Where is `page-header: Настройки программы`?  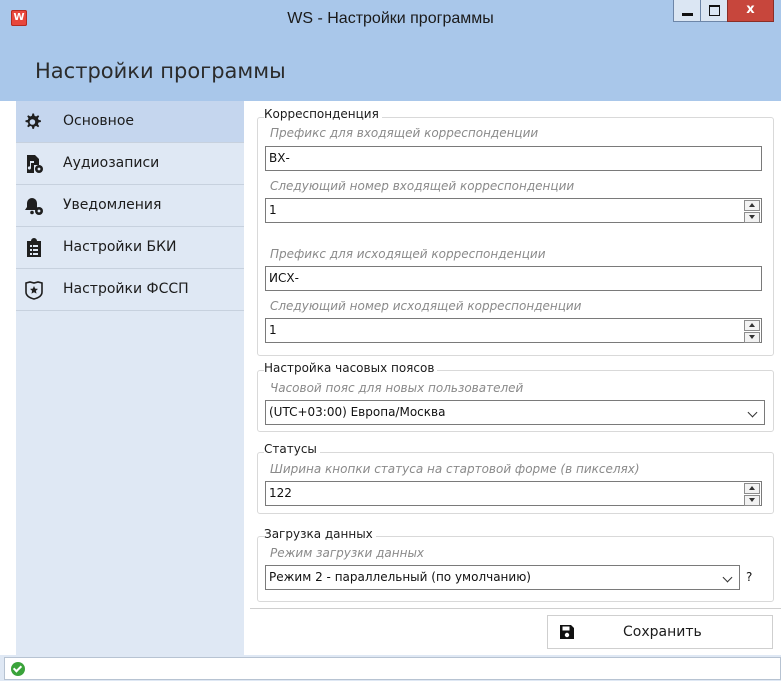
page-header: Настройки программы is located at coordinates (390, 69).